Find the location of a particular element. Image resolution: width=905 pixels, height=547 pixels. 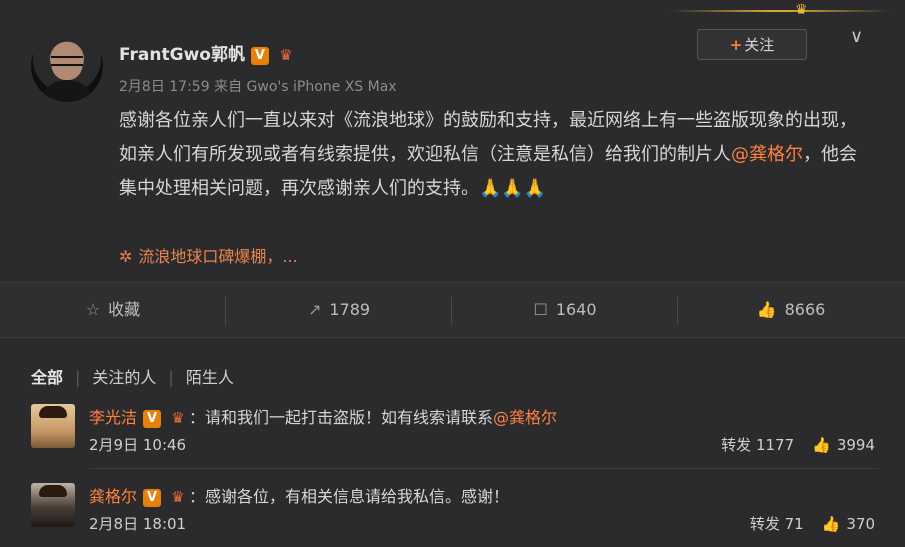

comment-button: ☐ 1640 is located at coordinates (565, 310).